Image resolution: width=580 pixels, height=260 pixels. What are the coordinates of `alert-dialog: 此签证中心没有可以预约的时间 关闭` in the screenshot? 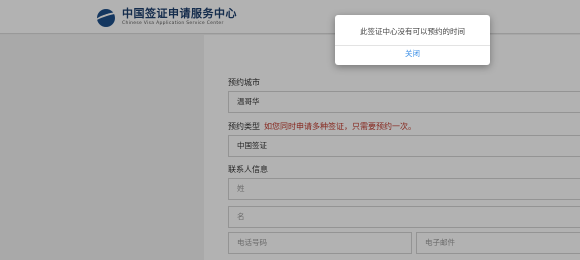 It's located at (412, 40).